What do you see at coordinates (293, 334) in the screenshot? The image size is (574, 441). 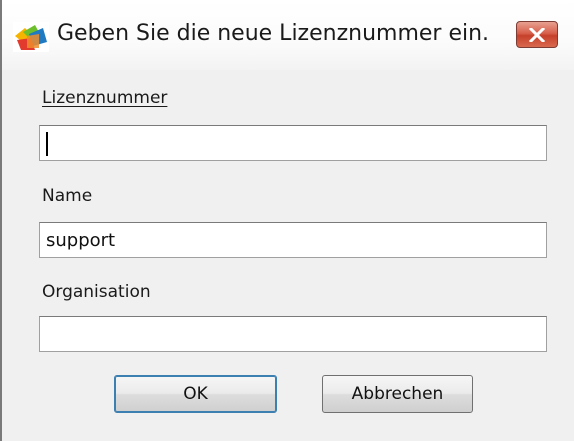 I see `organisation-input` at bounding box center [293, 334].